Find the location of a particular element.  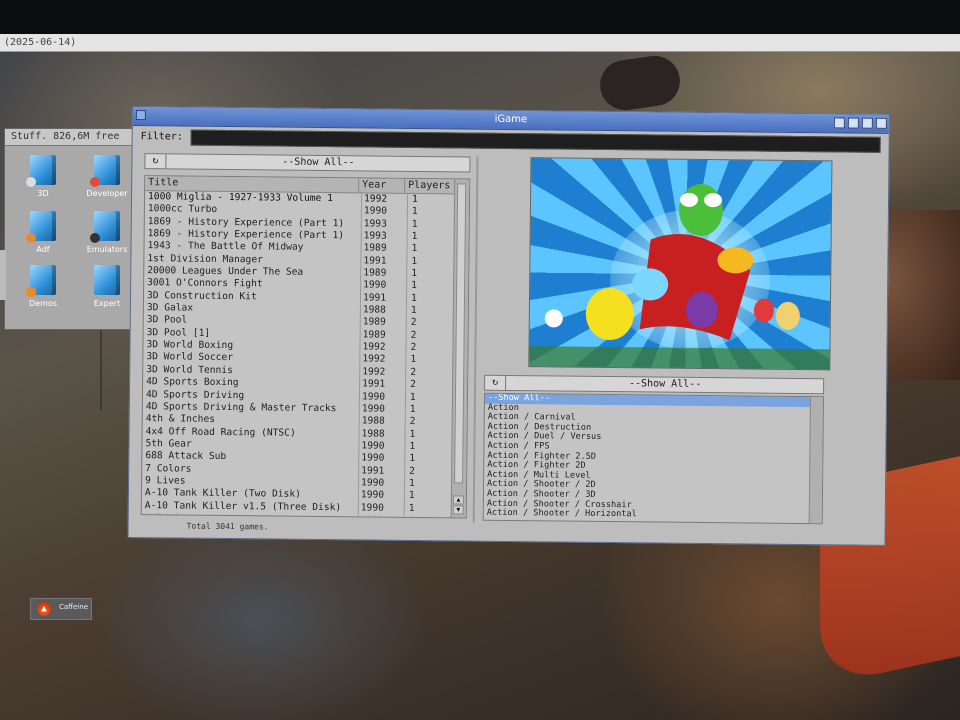

cell-year: 1993 is located at coordinates (382, 224).